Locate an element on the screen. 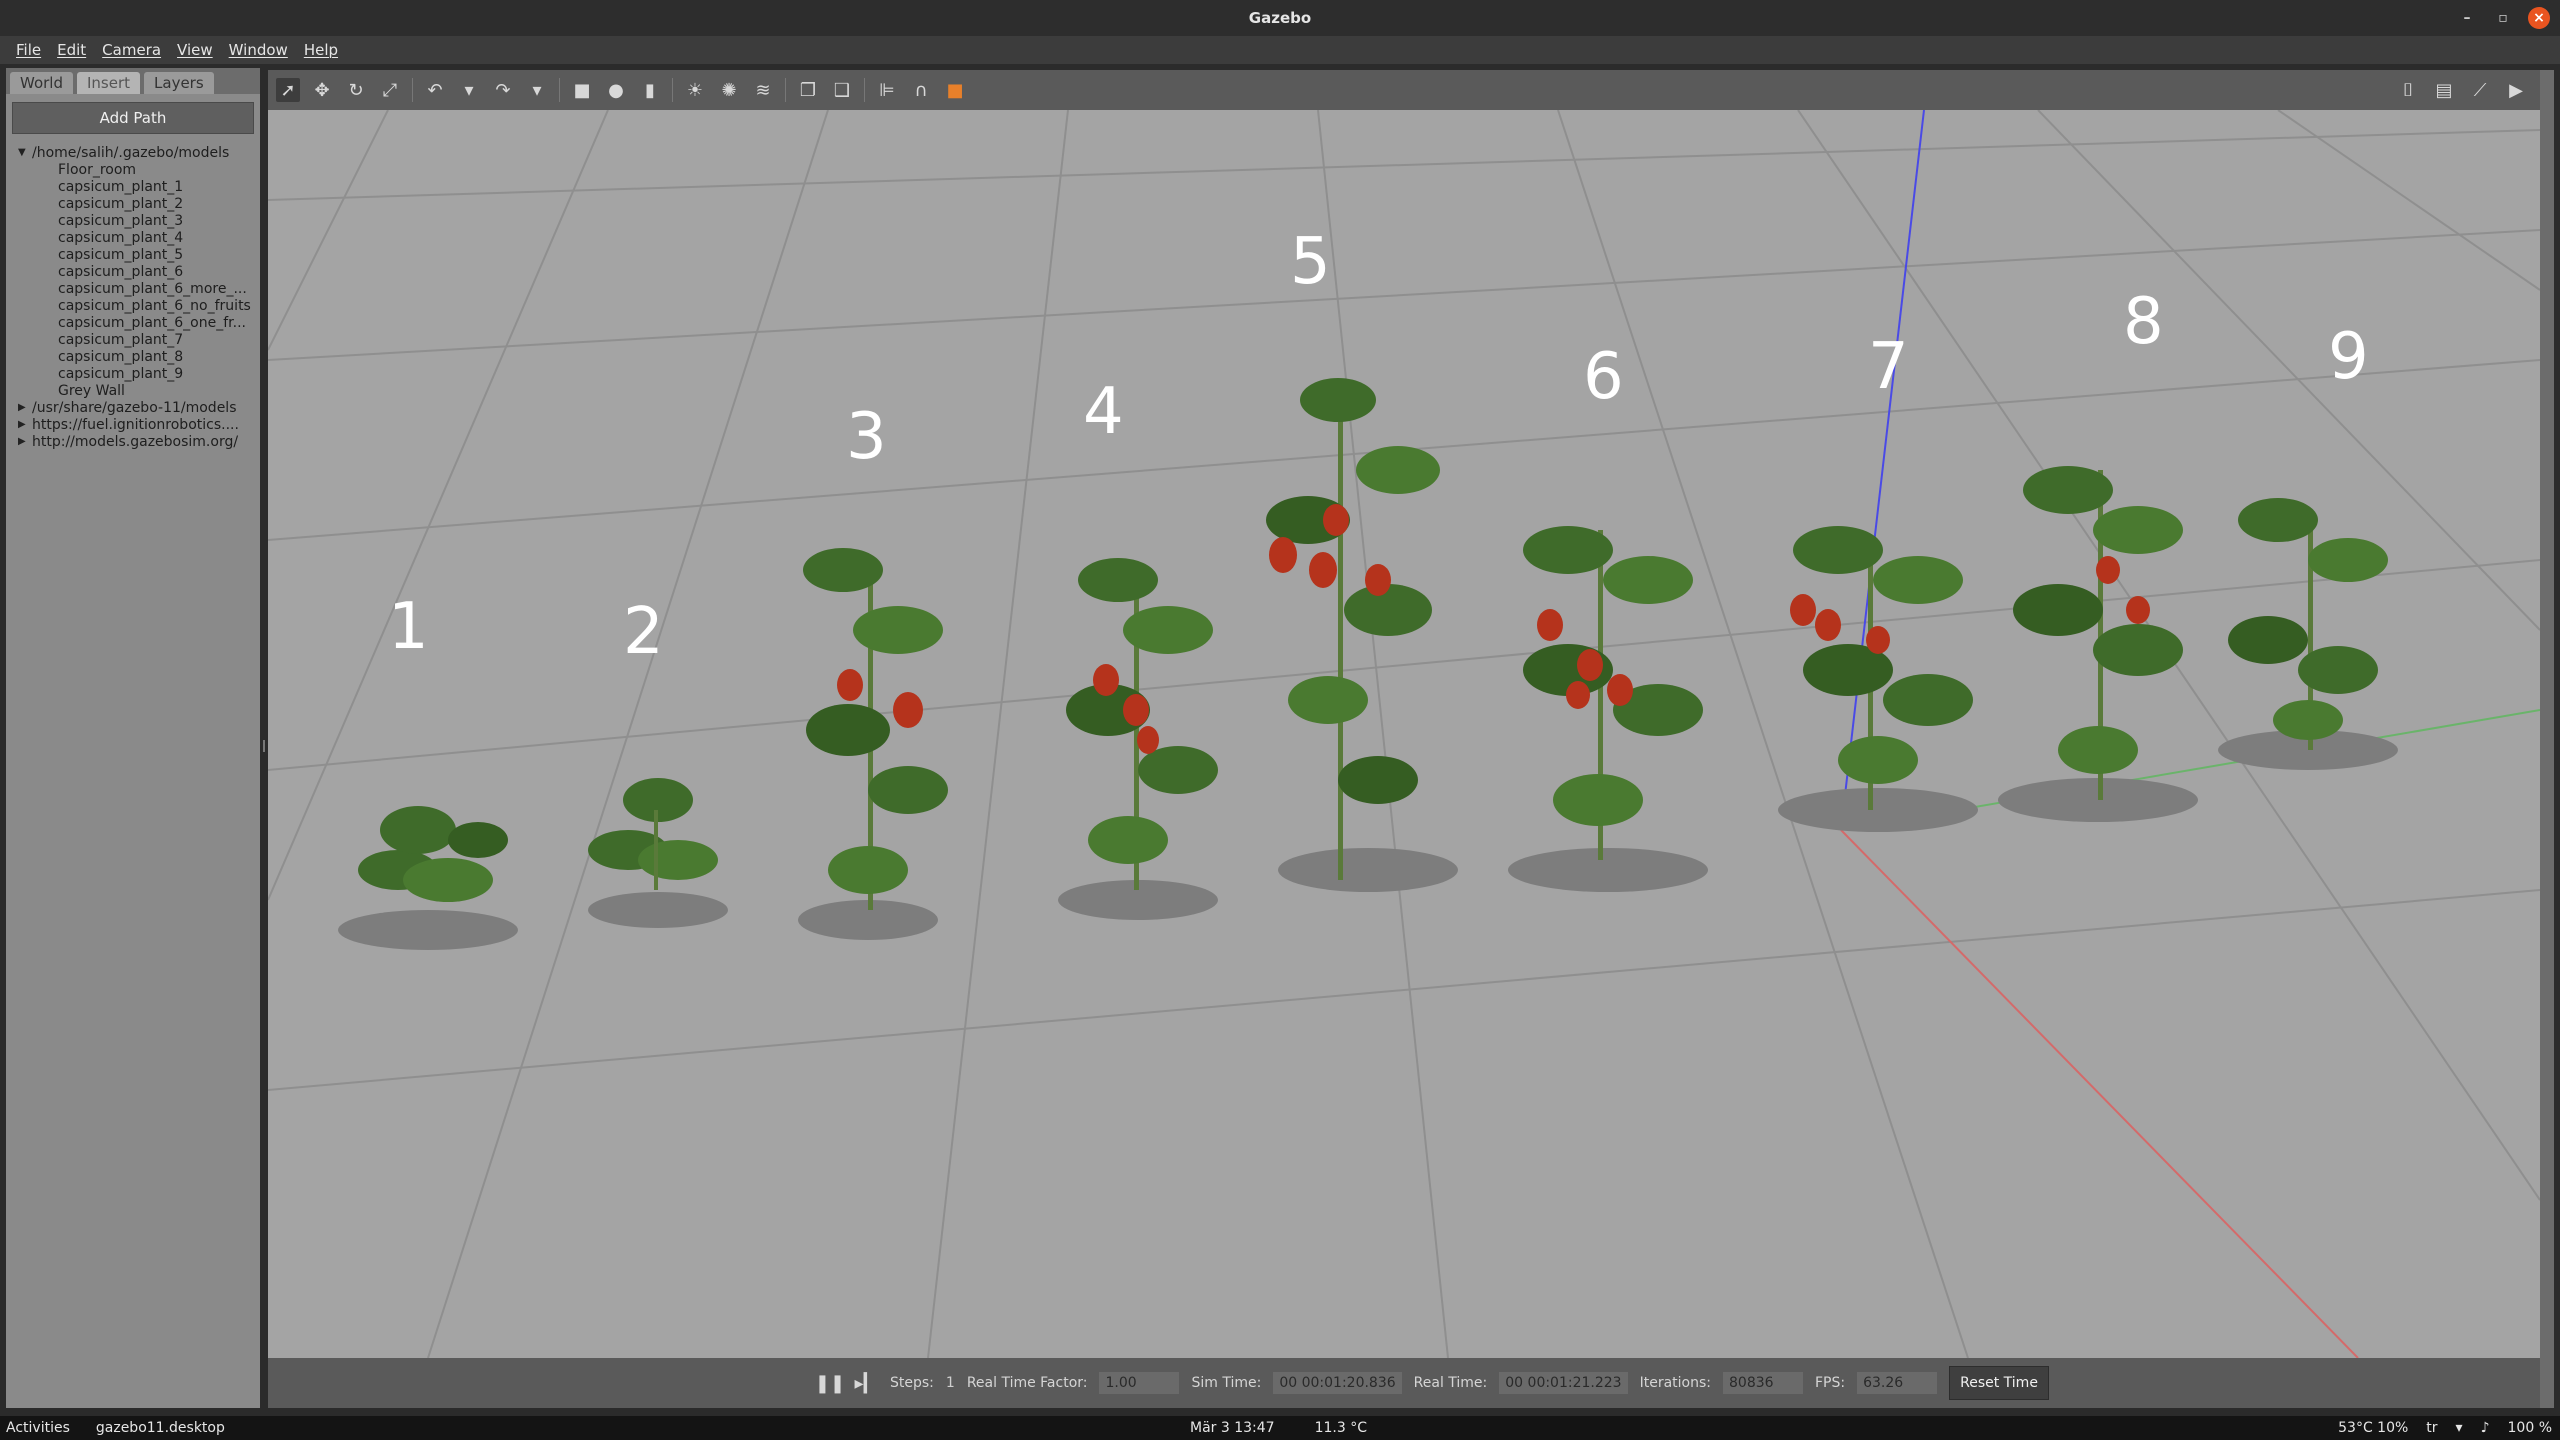 The image size is (2560, 1440). tree-item: capsicum_plant_6_no_fruits is located at coordinates (139, 305).